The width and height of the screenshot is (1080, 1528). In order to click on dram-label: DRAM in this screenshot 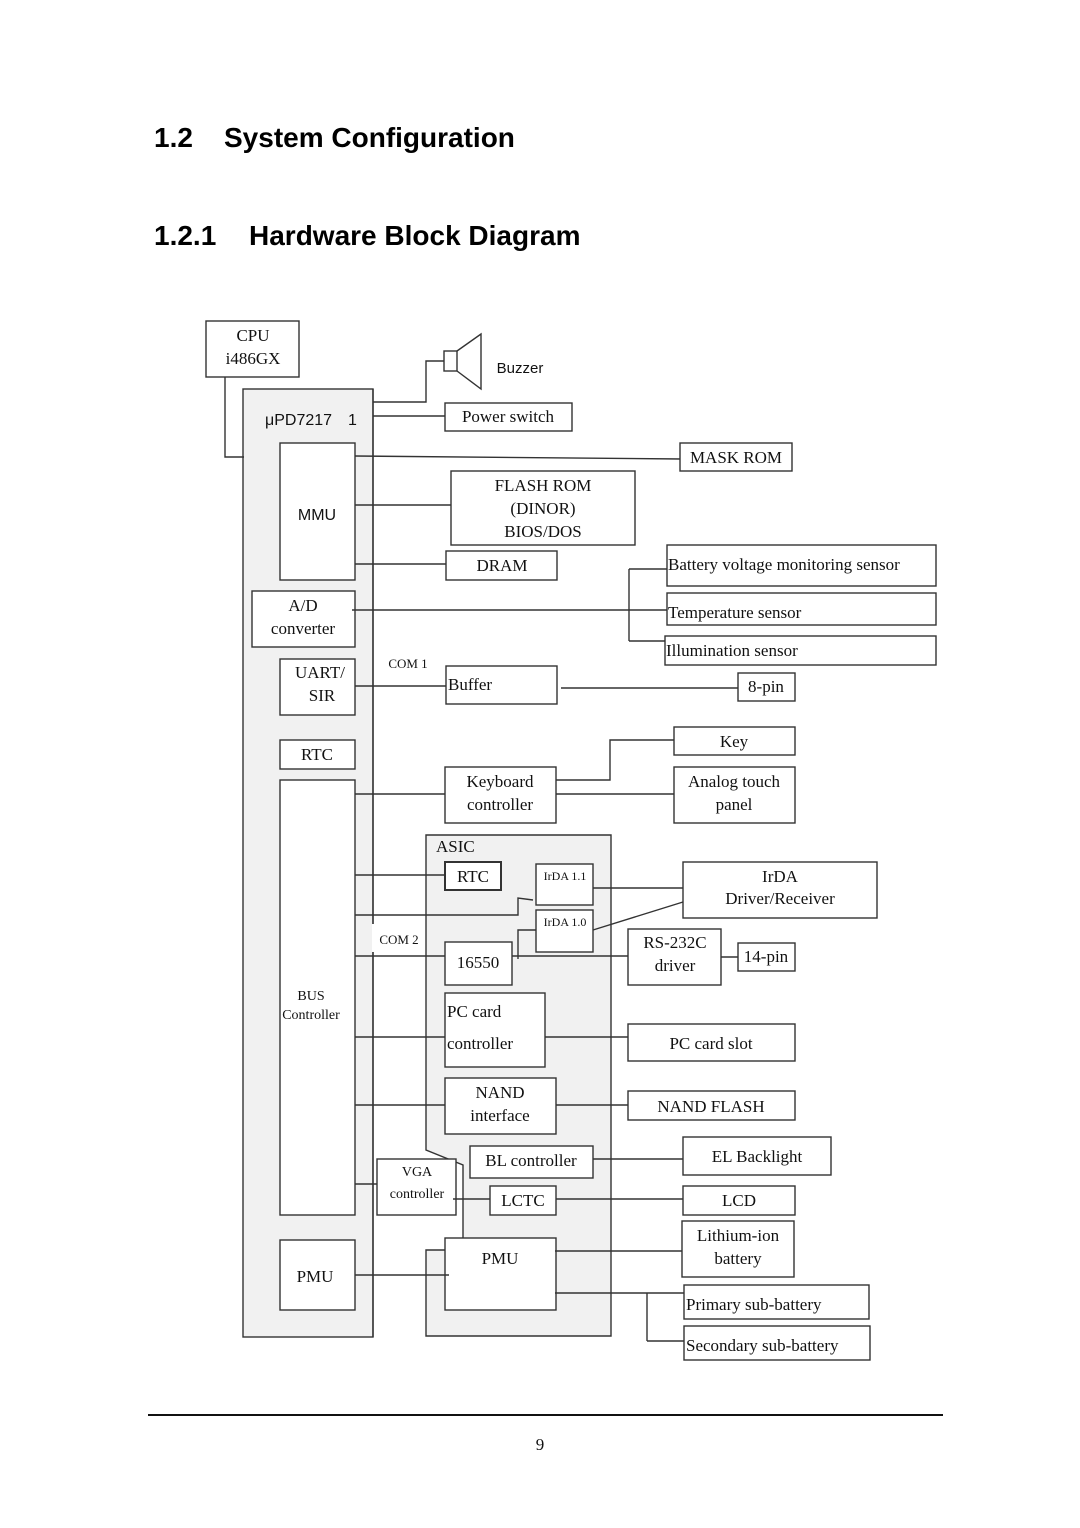, I will do `click(501, 565)`.